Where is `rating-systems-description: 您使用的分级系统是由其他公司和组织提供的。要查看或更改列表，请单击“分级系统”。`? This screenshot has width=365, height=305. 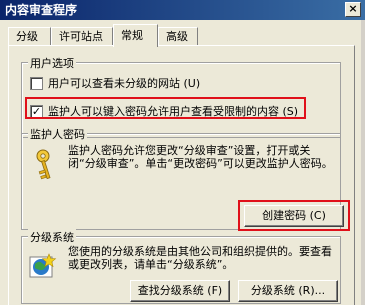
rating-systems-description: 您使用的分级系统是由其他公司和组织提供的。要查看或更改列表，请单击“分级系统”。 is located at coordinates (200, 258).